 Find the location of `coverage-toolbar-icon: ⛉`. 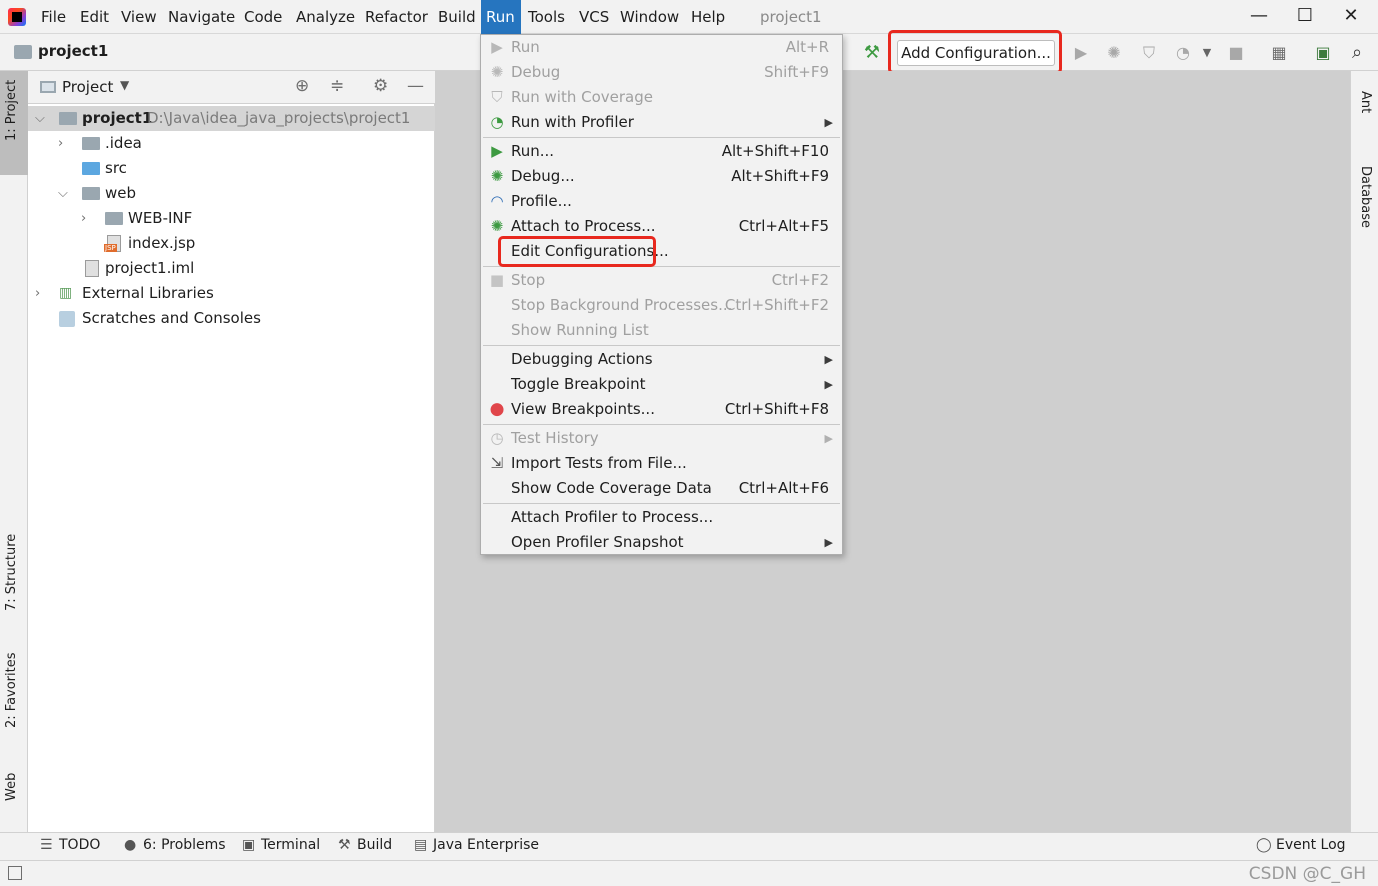

coverage-toolbar-icon: ⛉ is located at coordinates (1149, 53).